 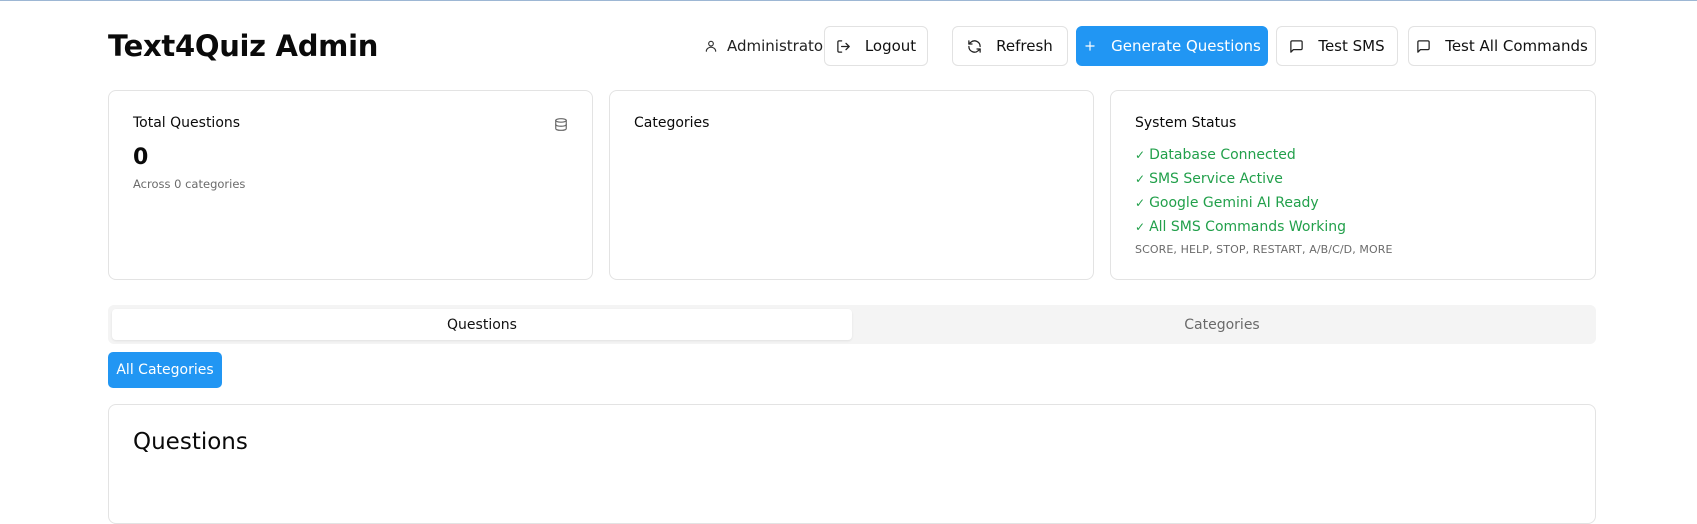 What do you see at coordinates (848, 0) in the screenshot?
I see `top-border` at bounding box center [848, 0].